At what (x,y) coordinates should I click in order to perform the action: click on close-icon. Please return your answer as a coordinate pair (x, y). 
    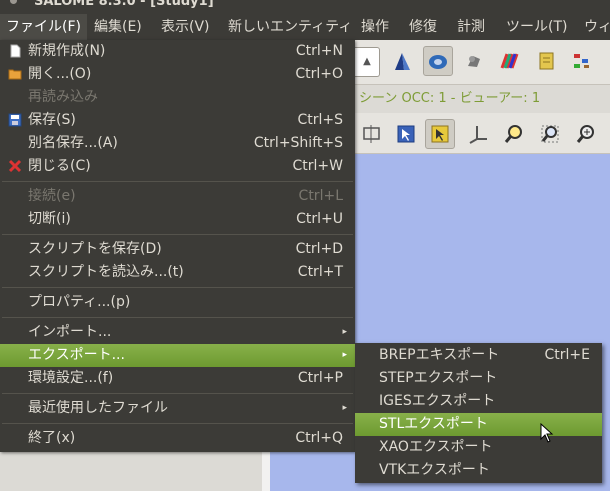
    Looking at the image, I should click on (15, 166).